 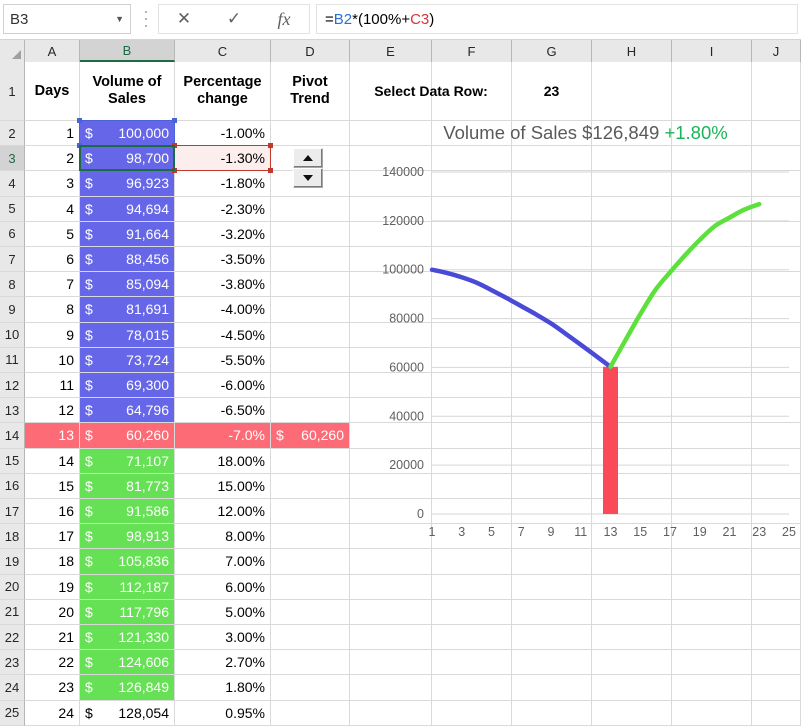 I want to click on cell-D17, so click(x=310, y=512).